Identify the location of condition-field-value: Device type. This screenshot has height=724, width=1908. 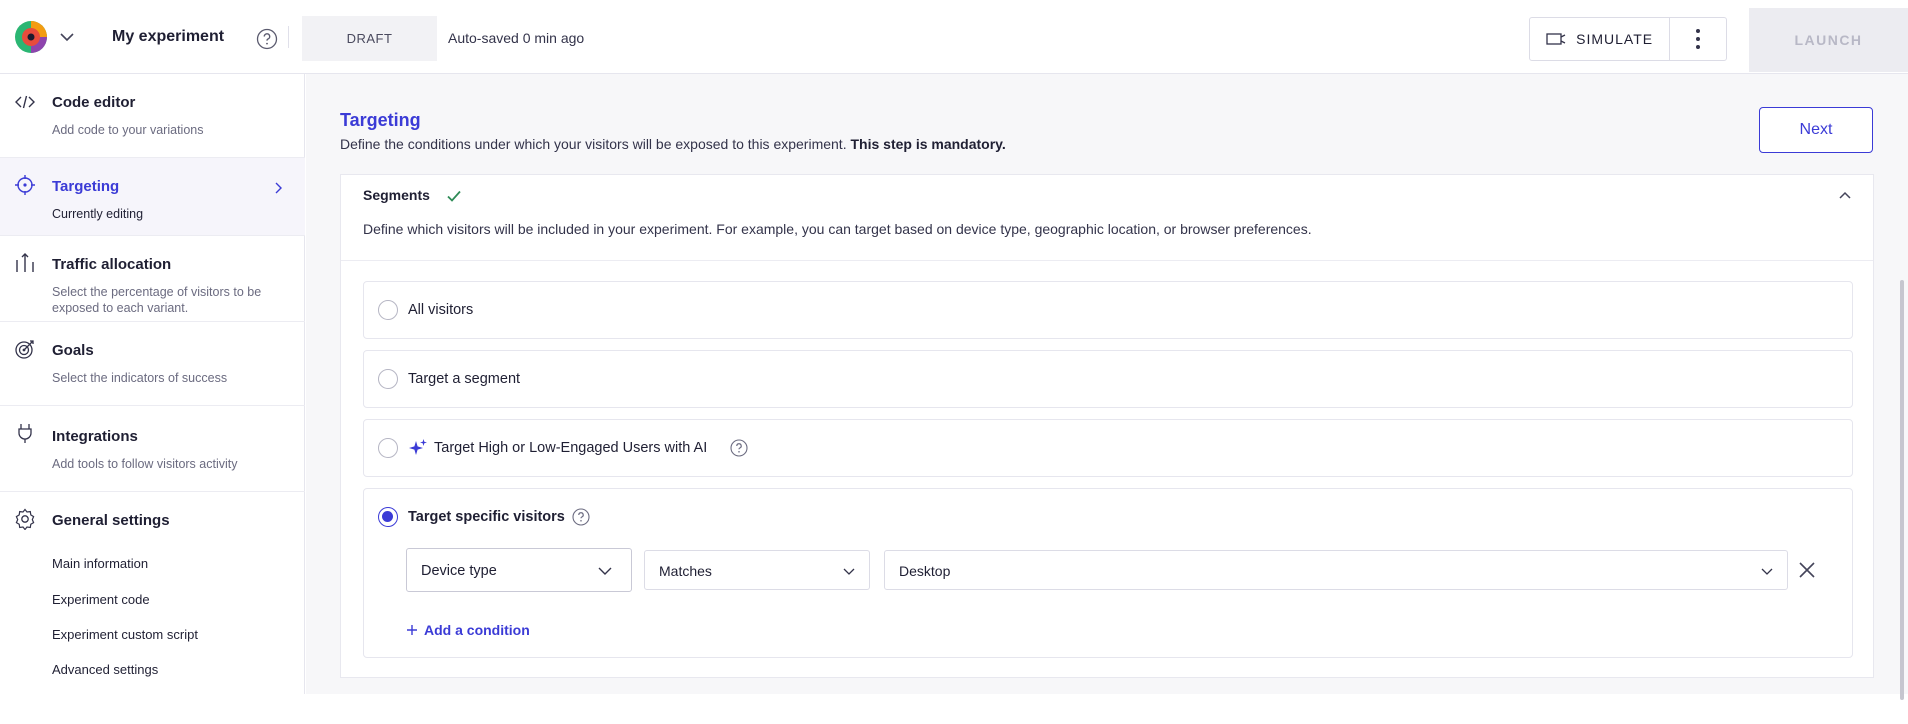
(459, 571).